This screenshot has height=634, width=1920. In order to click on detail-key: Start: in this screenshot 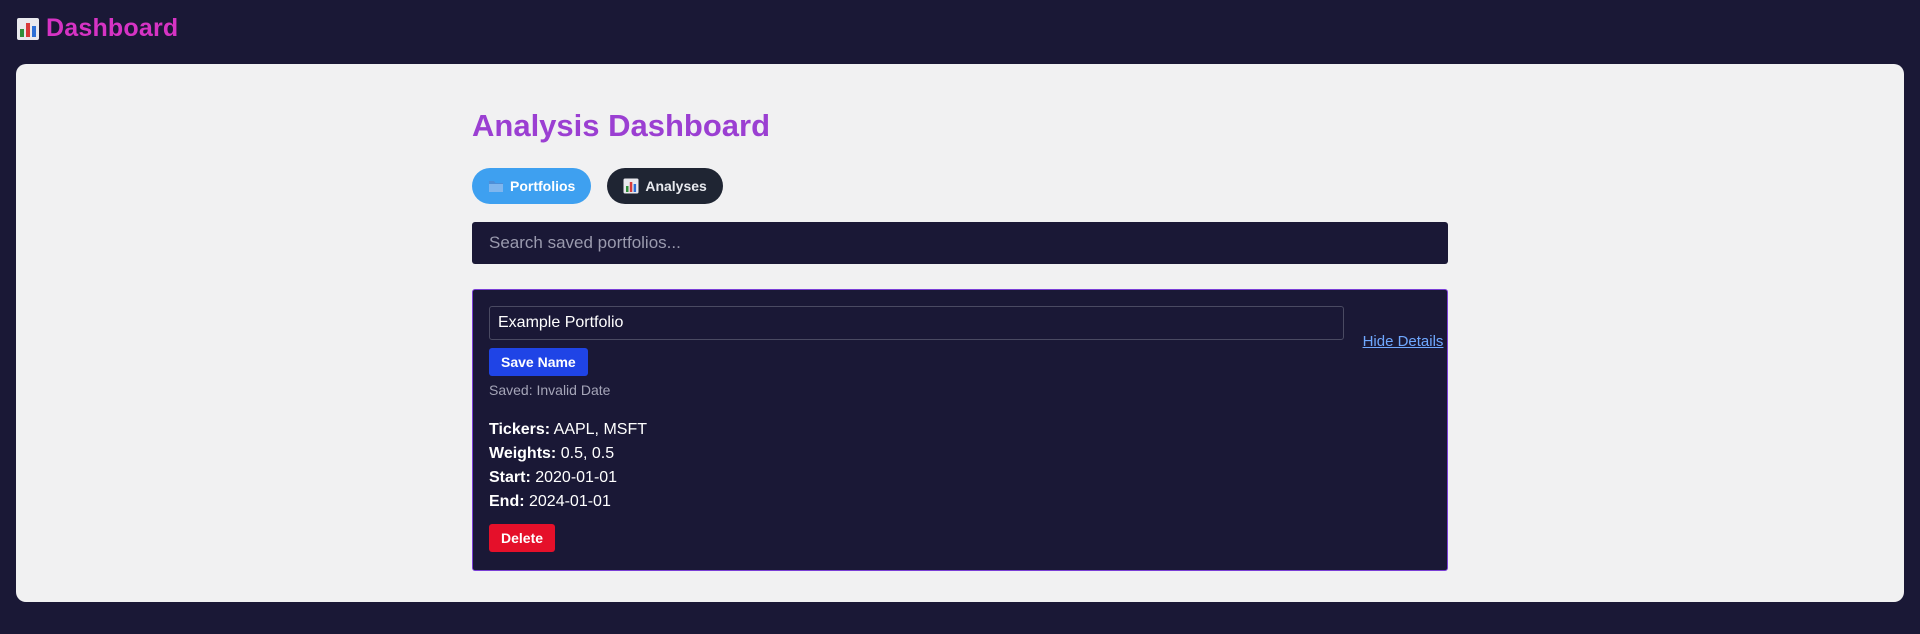, I will do `click(510, 477)`.